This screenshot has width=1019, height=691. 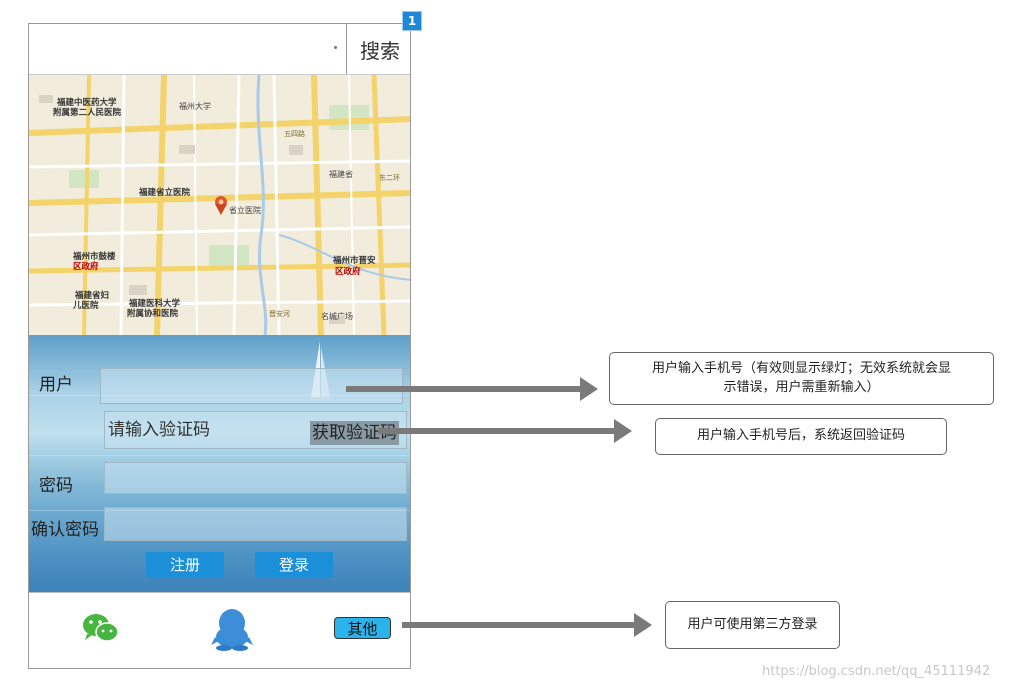 I want to click on note-text: 用户输入手机号后，系统返回验证码, so click(x=800, y=436).